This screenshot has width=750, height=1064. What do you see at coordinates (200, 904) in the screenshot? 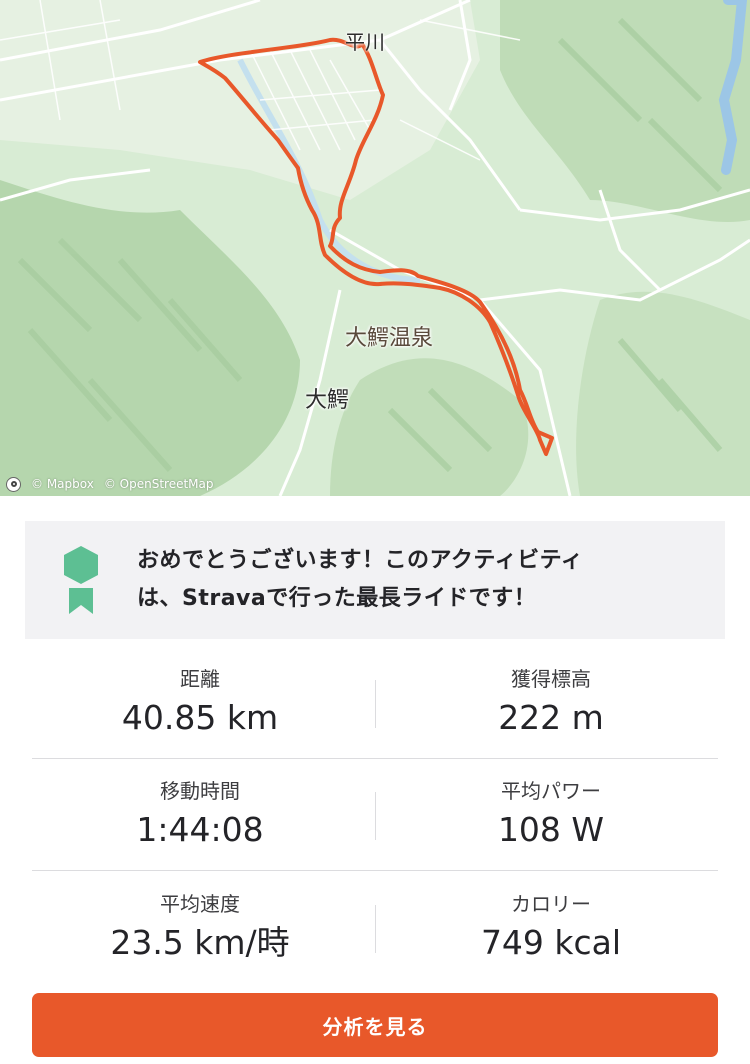
I see `stat-label: 平均速度` at bounding box center [200, 904].